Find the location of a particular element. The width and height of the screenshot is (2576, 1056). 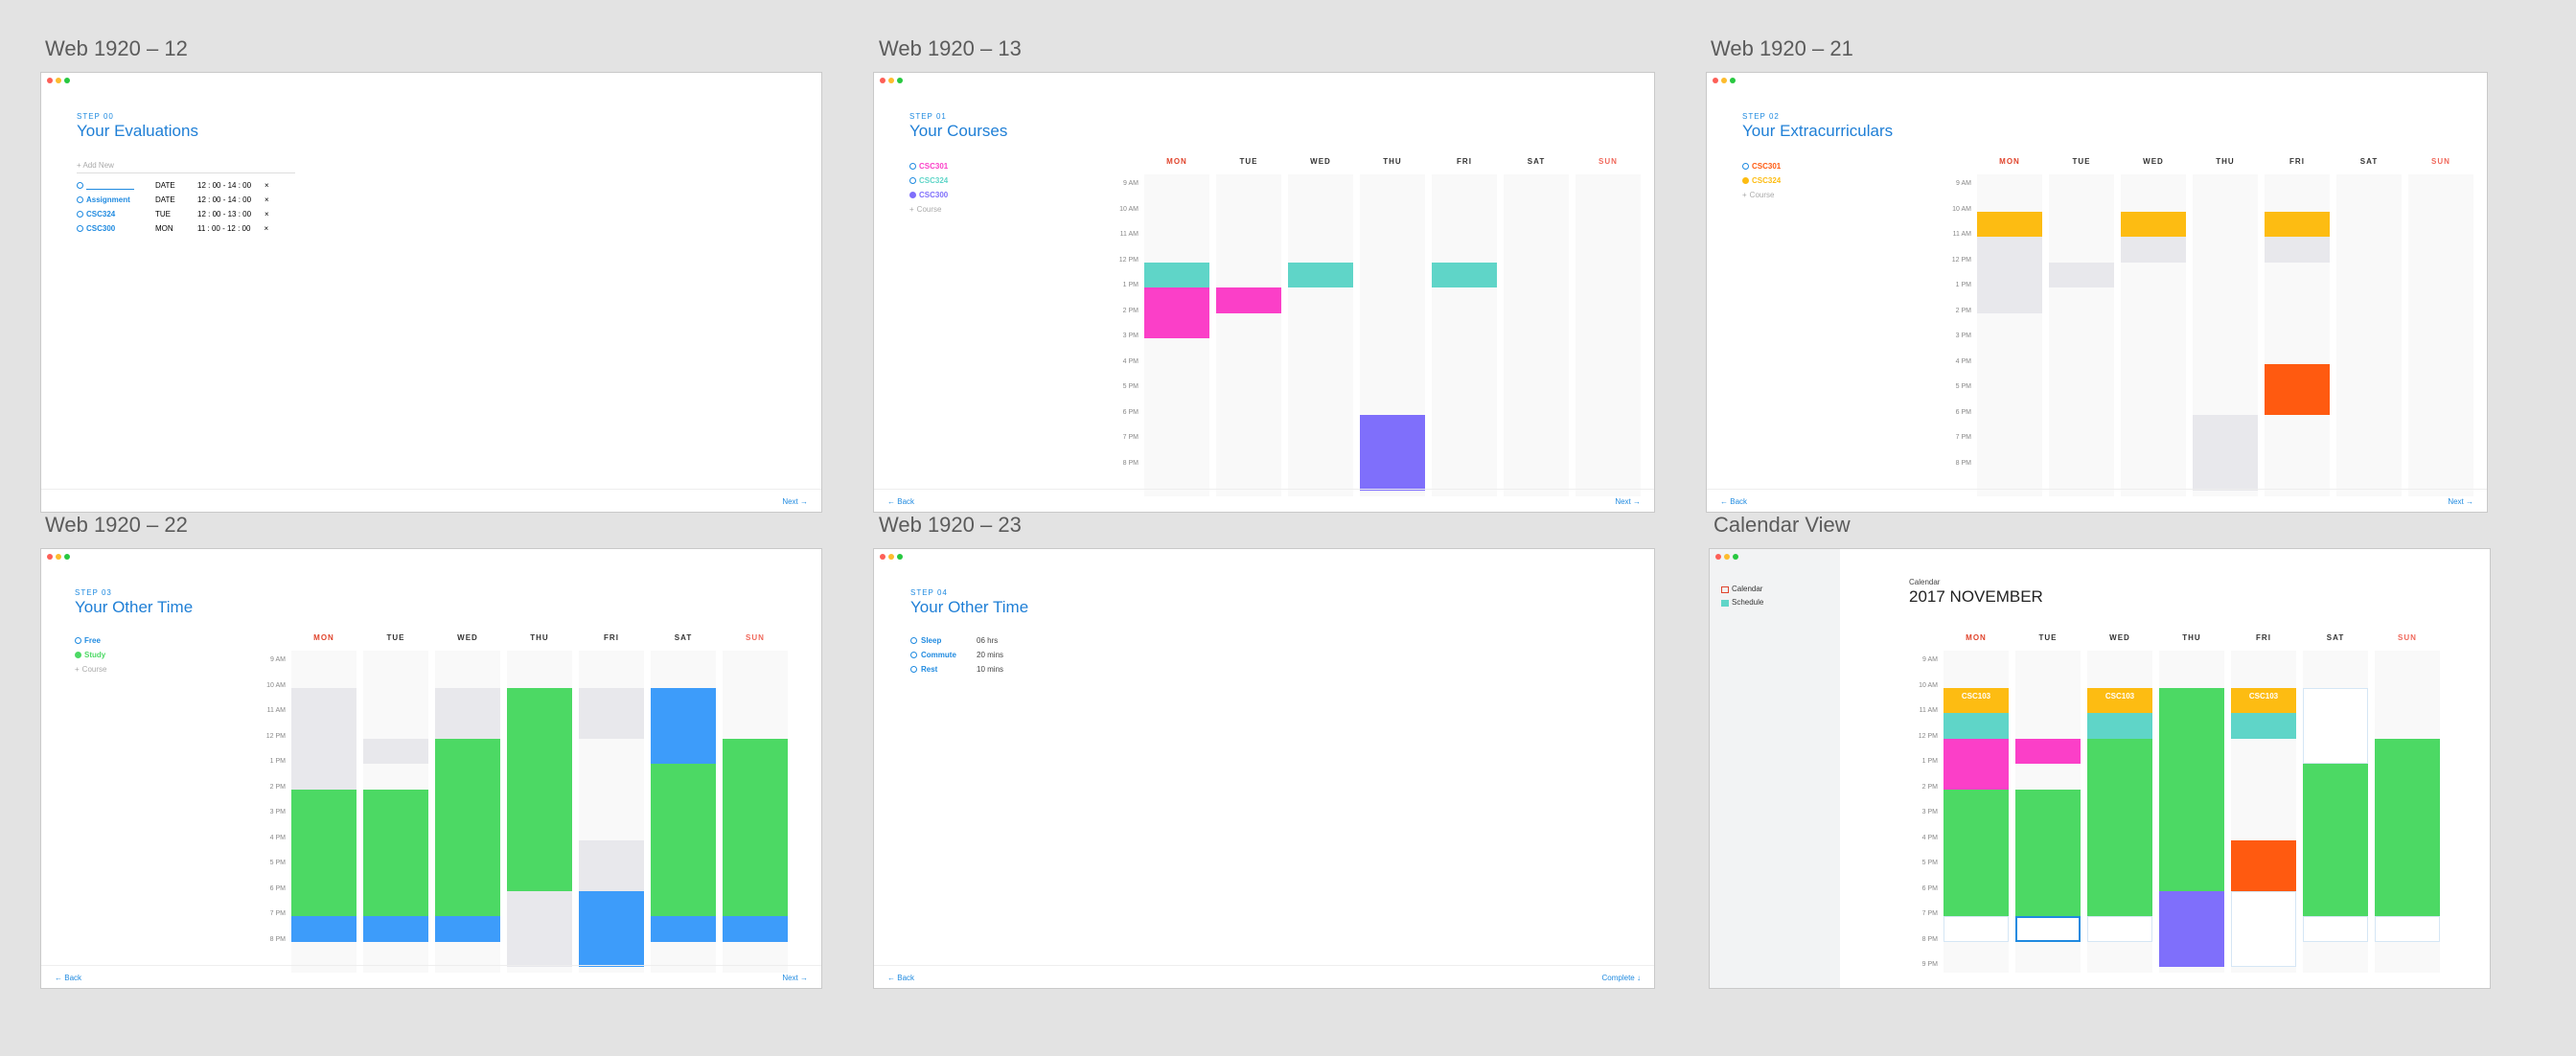

evaluation-row: CSC324 TUE 12 : 00 - 13 : 00 × is located at coordinates (173, 214).